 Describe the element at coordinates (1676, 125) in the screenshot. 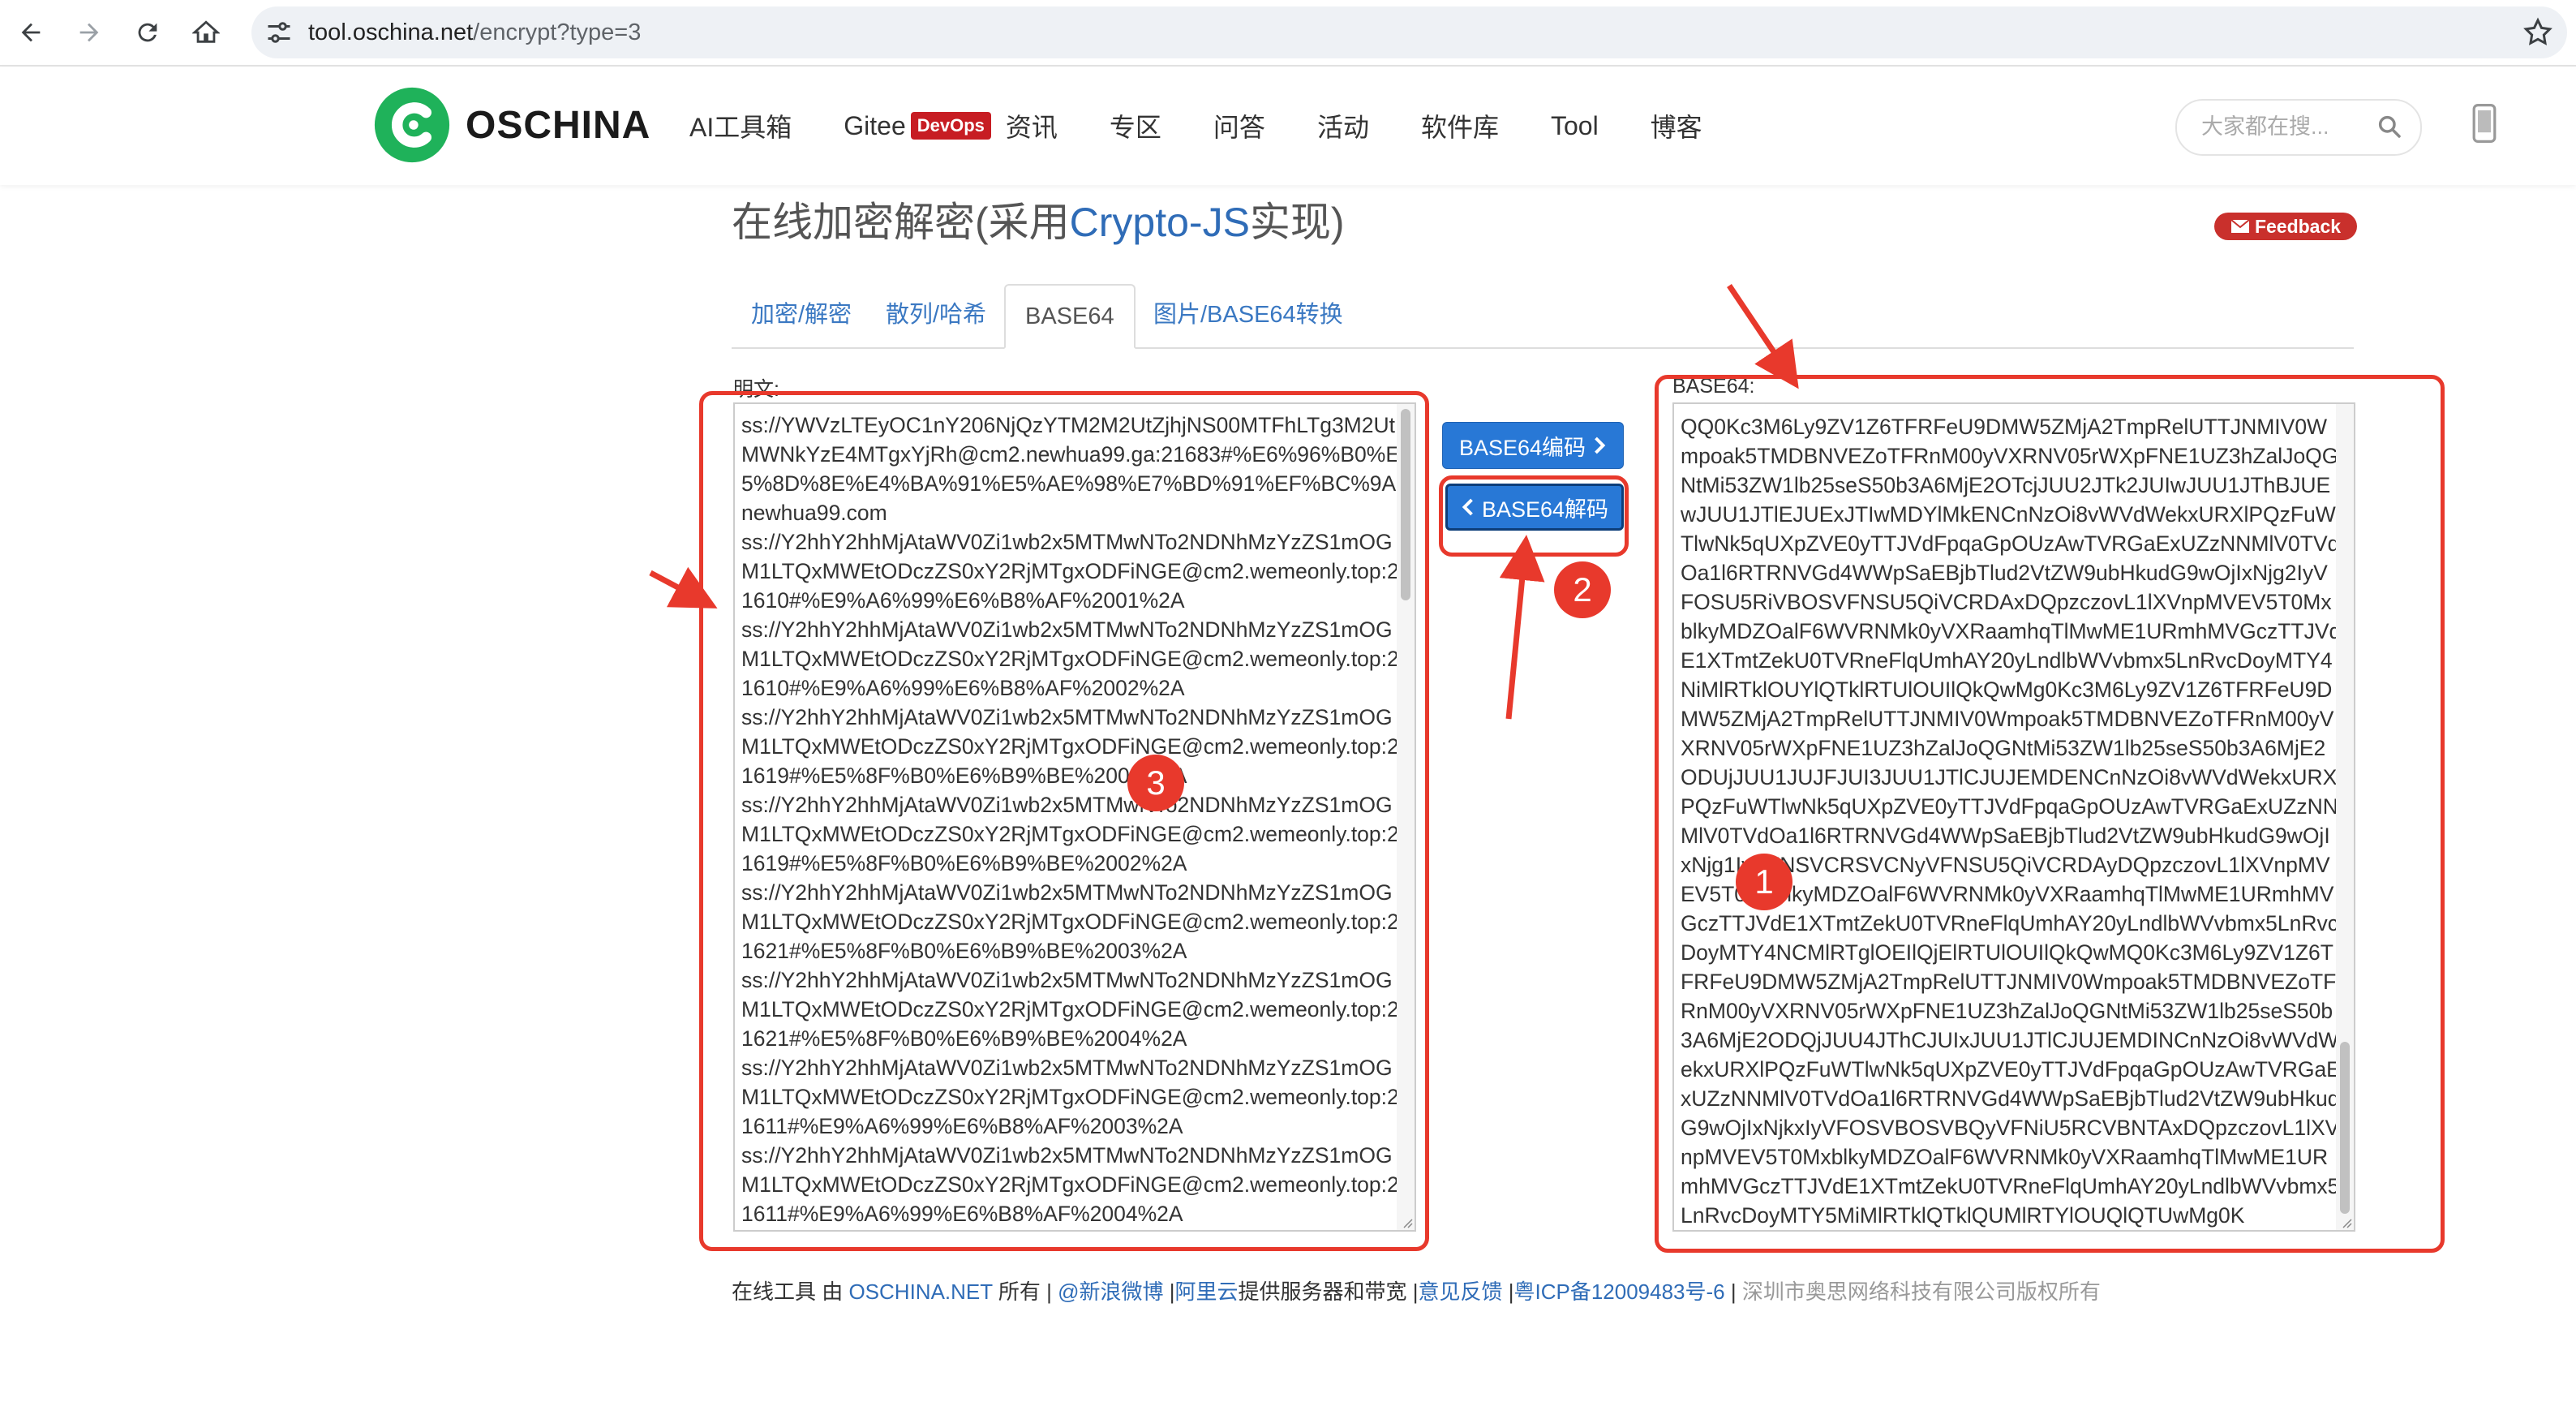

I see `nav-blog: 博客` at that location.